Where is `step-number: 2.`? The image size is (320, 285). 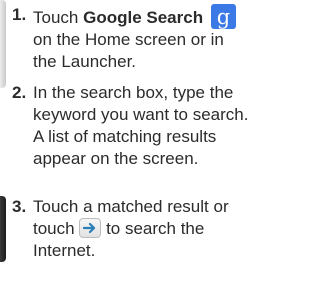
step-number: 2. is located at coordinates (19, 92).